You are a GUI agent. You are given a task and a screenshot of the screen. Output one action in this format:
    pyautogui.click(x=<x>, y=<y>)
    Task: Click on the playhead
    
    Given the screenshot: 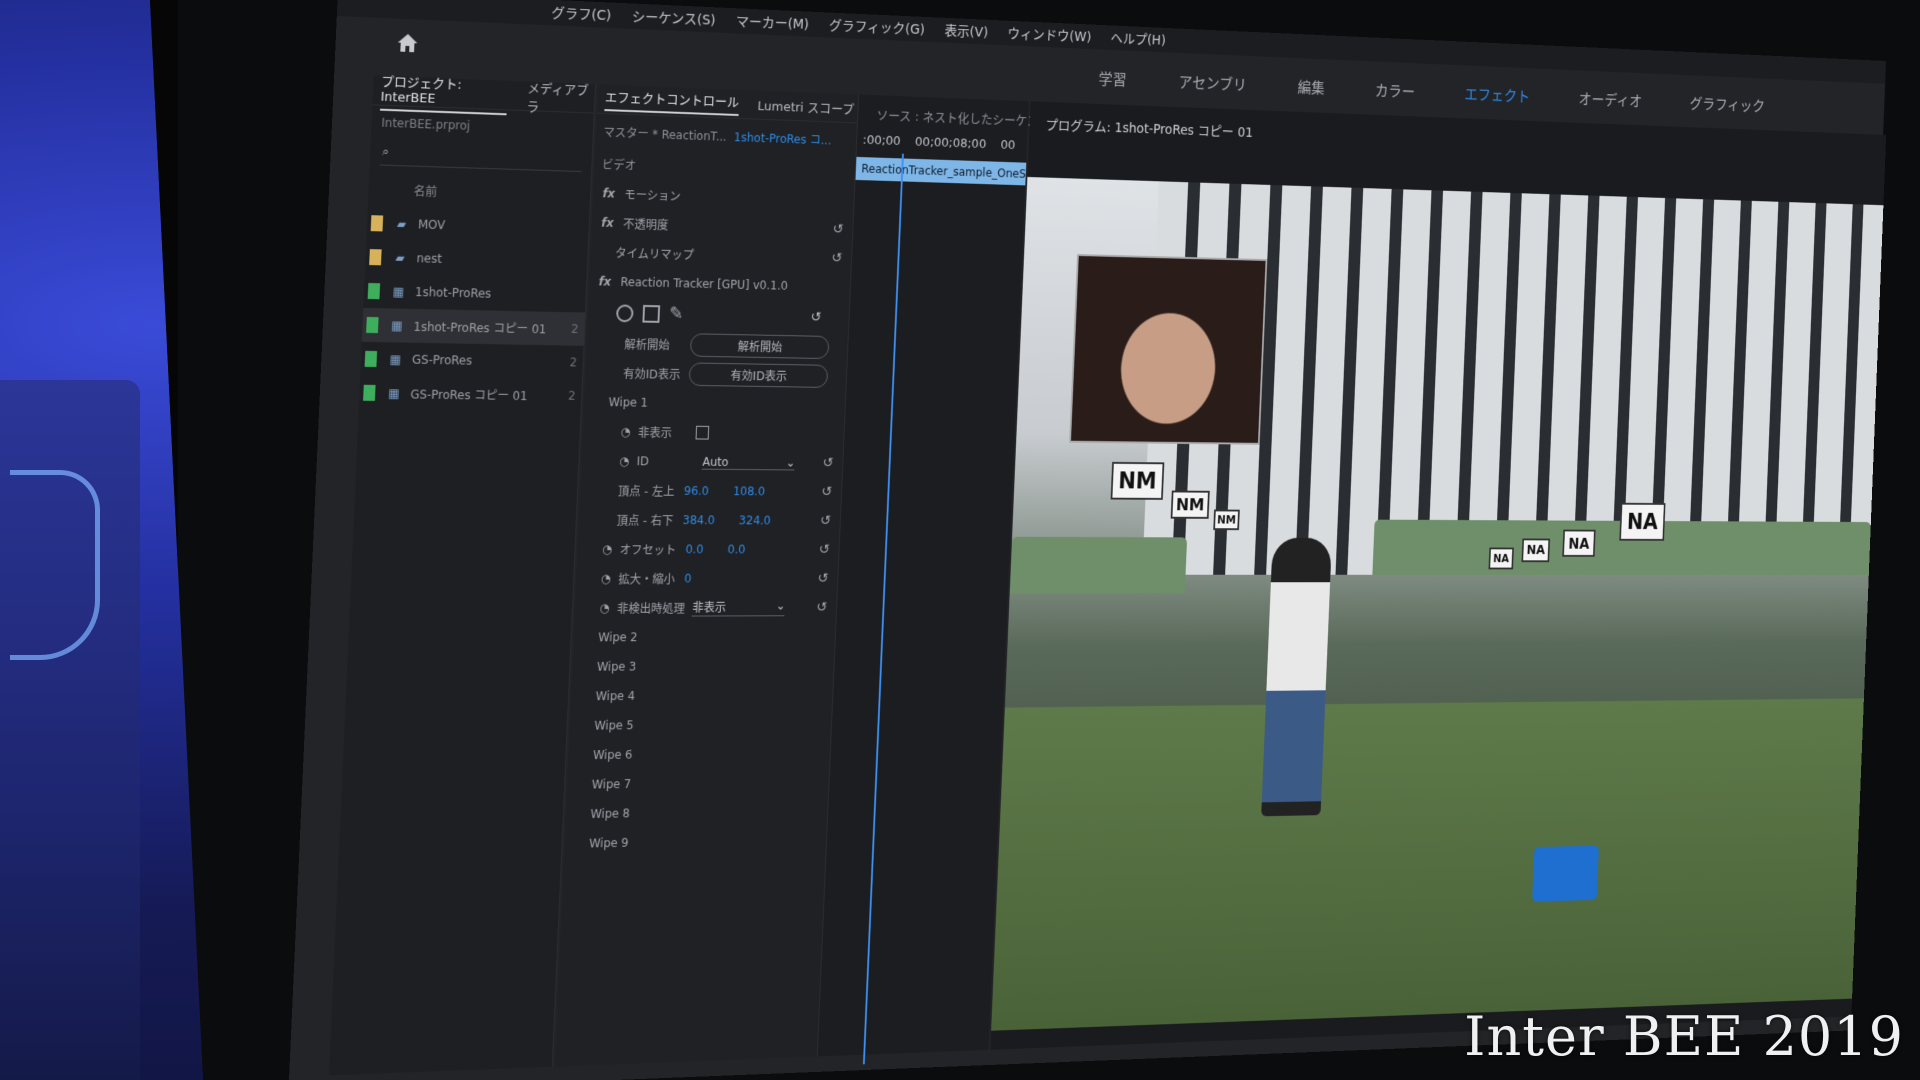 What is the action you would take?
    pyautogui.click(x=883, y=609)
    